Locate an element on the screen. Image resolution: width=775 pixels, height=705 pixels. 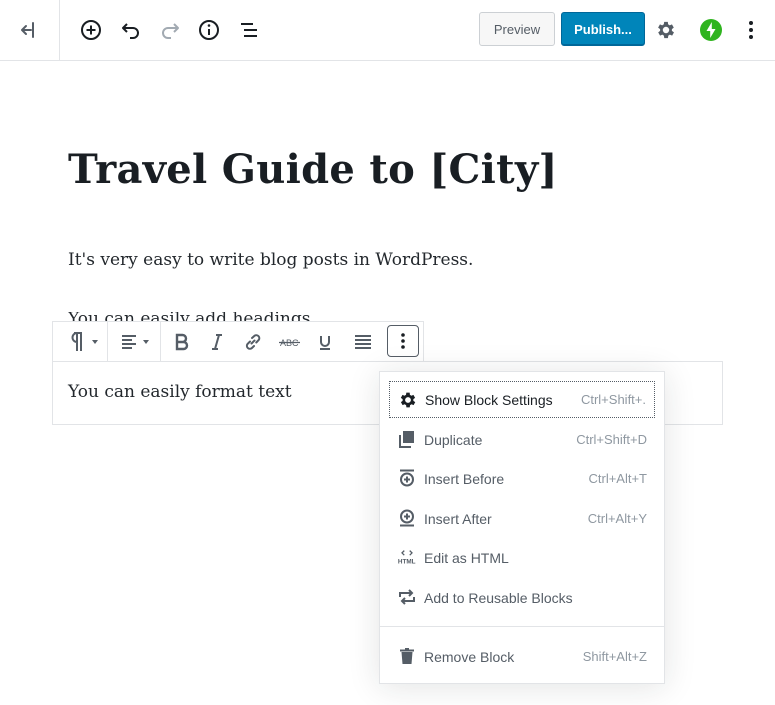
preview-button: Preview is located at coordinates (517, 29).